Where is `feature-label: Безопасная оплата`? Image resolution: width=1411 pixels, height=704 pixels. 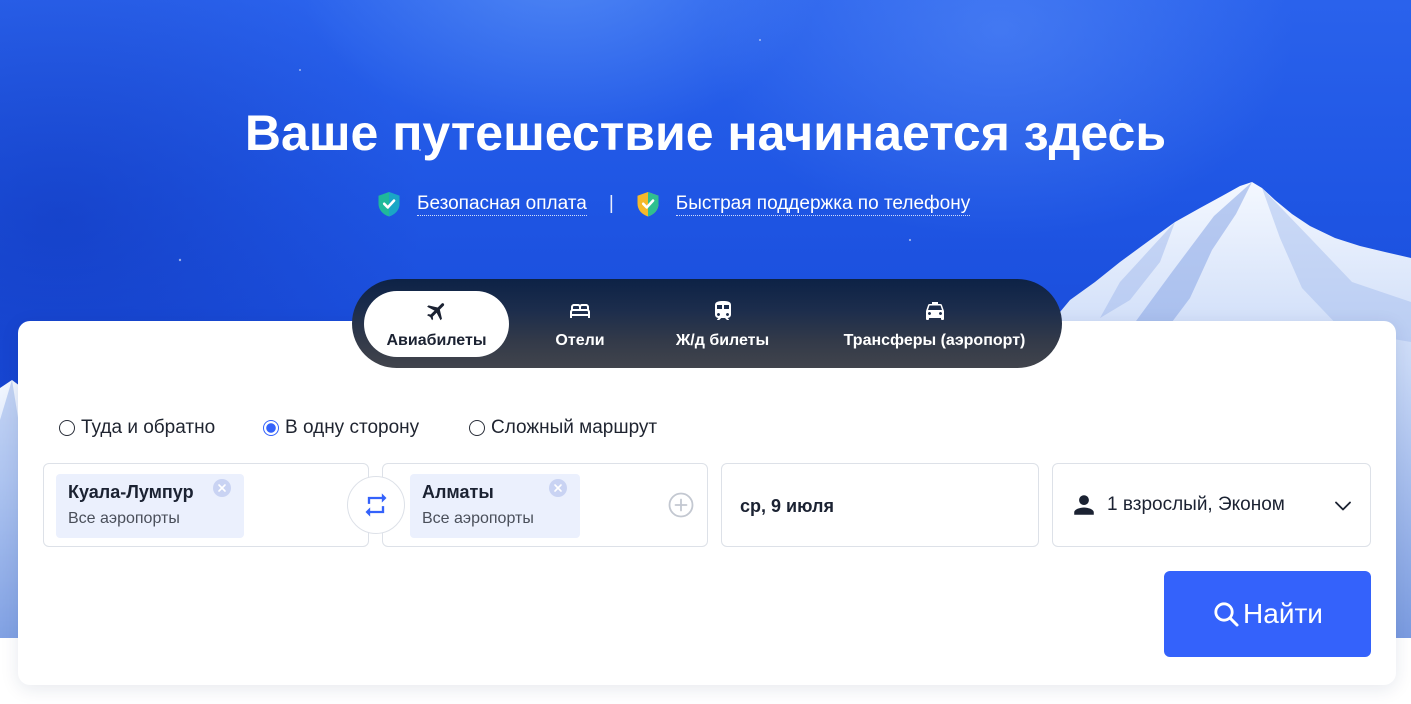 feature-label: Безопасная оплата is located at coordinates (502, 204).